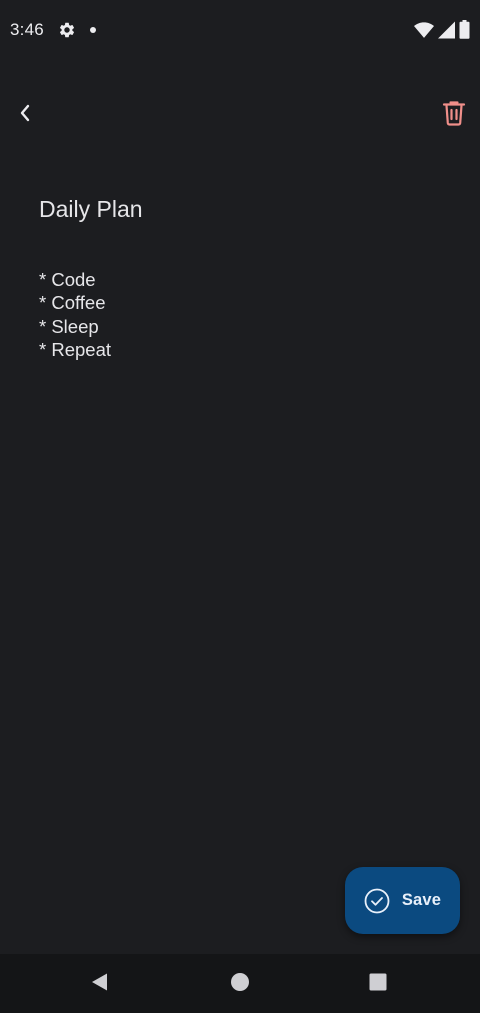 Image resolution: width=480 pixels, height=1013 pixels. I want to click on note-body-field: * Code * Coffee * Sleep * Repeat, so click(239, 314).